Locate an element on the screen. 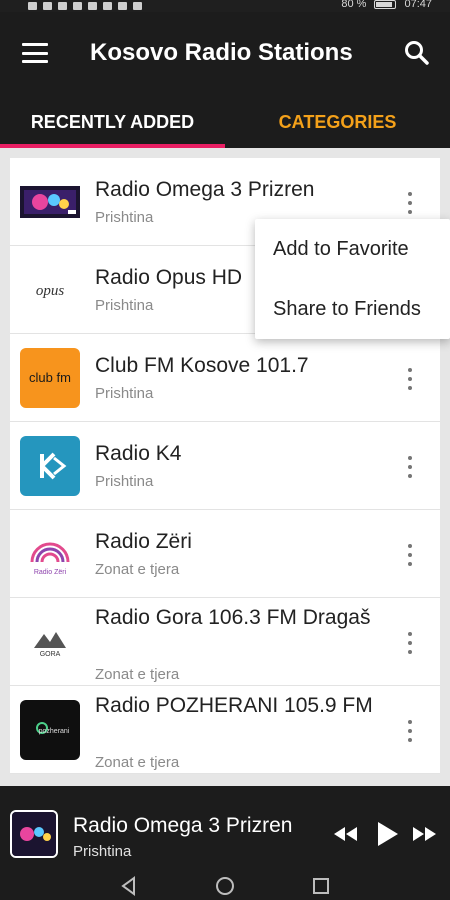 Image resolution: width=450 pixels, height=900 pixels. mini-player: Radio Omega 3 Prizren Prishtina is located at coordinates (225, 826).